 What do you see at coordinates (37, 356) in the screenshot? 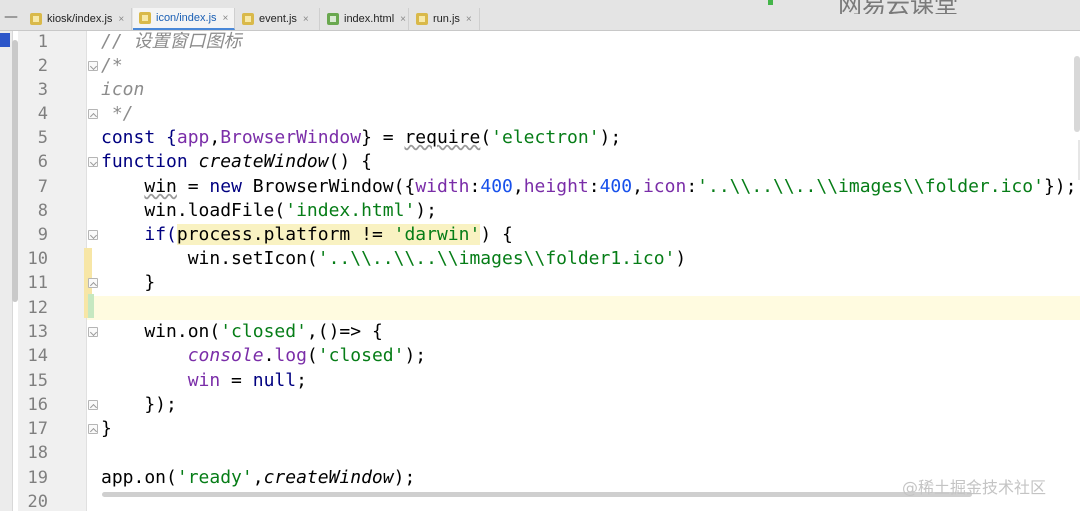
I see `line-number: 14` at bounding box center [37, 356].